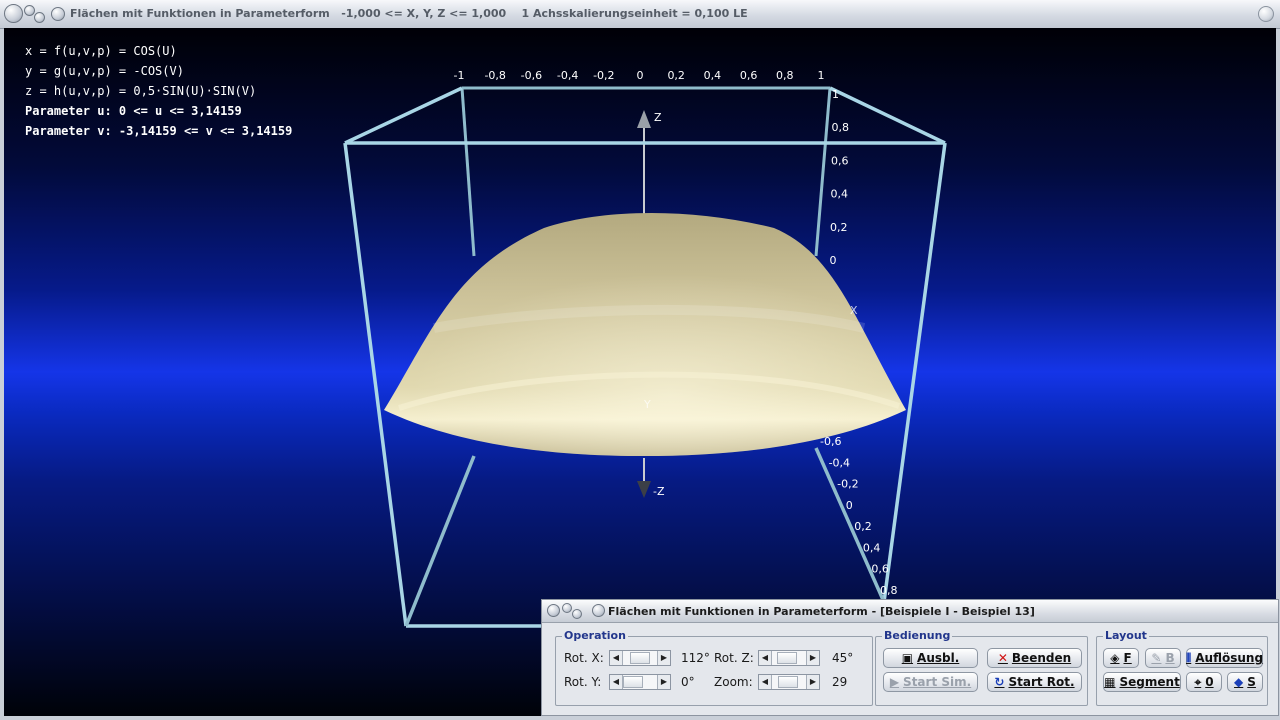  Describe the element at coordinates (553, 610) in the screenshot. I see `panel-menu-button` at that location.